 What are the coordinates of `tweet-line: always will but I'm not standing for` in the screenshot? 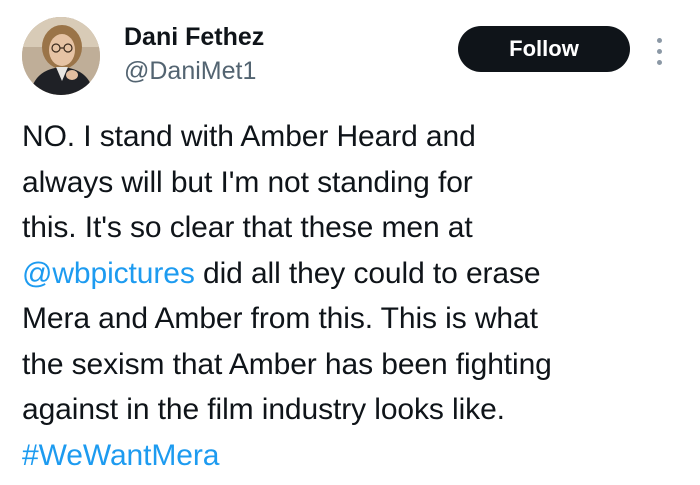 It's located at (247, 182).